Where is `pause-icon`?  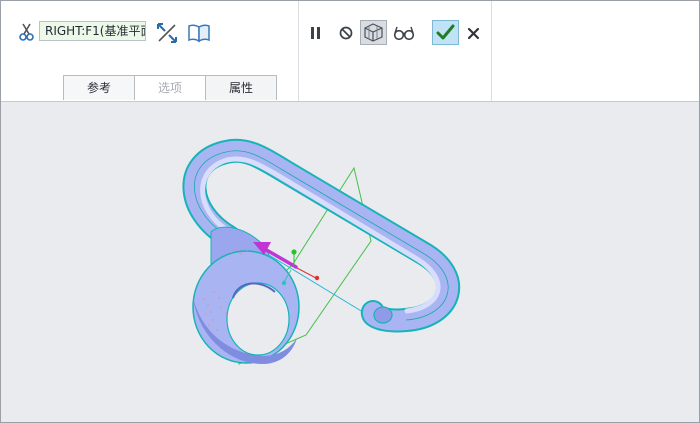
pause-icon is located at coordinates (316, 33).